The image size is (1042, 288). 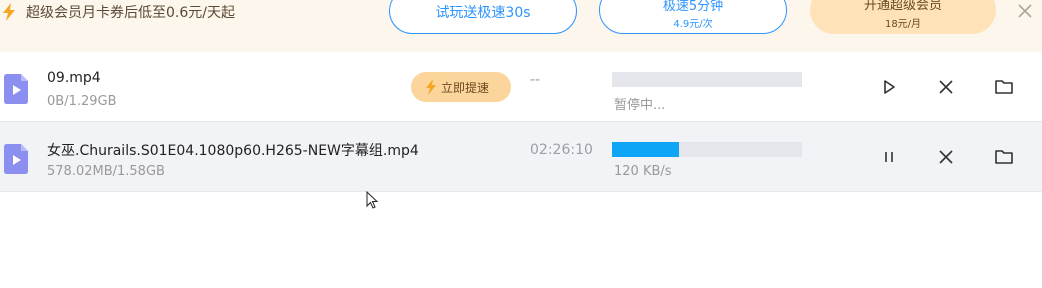 What do you see at coordinates (889, 157) in the screenshot?
I see `pause-icon` at bounding box center [889, 157].